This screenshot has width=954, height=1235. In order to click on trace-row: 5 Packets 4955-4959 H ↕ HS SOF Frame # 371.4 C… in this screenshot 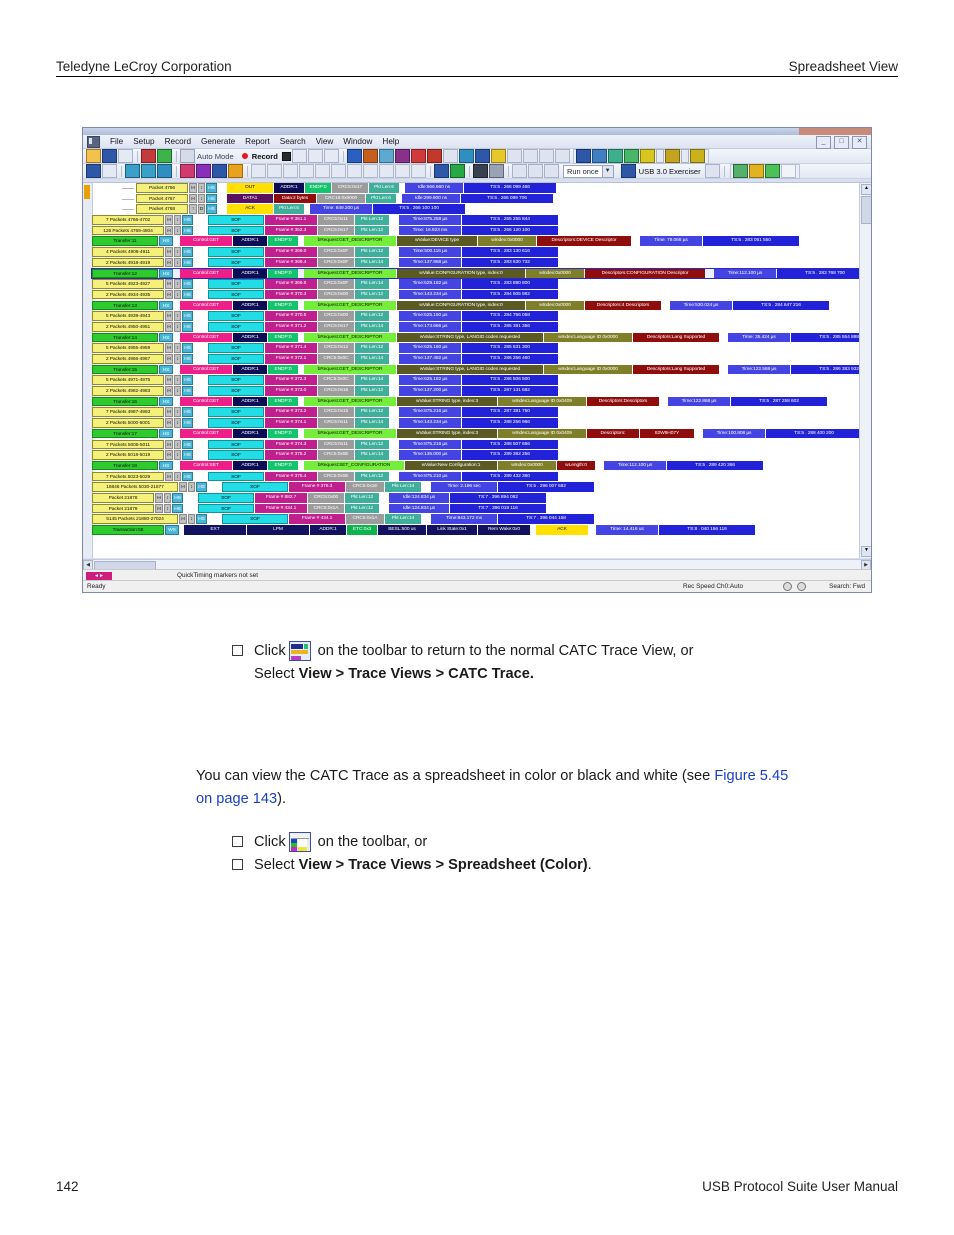, I will do `click(476, 348)`.